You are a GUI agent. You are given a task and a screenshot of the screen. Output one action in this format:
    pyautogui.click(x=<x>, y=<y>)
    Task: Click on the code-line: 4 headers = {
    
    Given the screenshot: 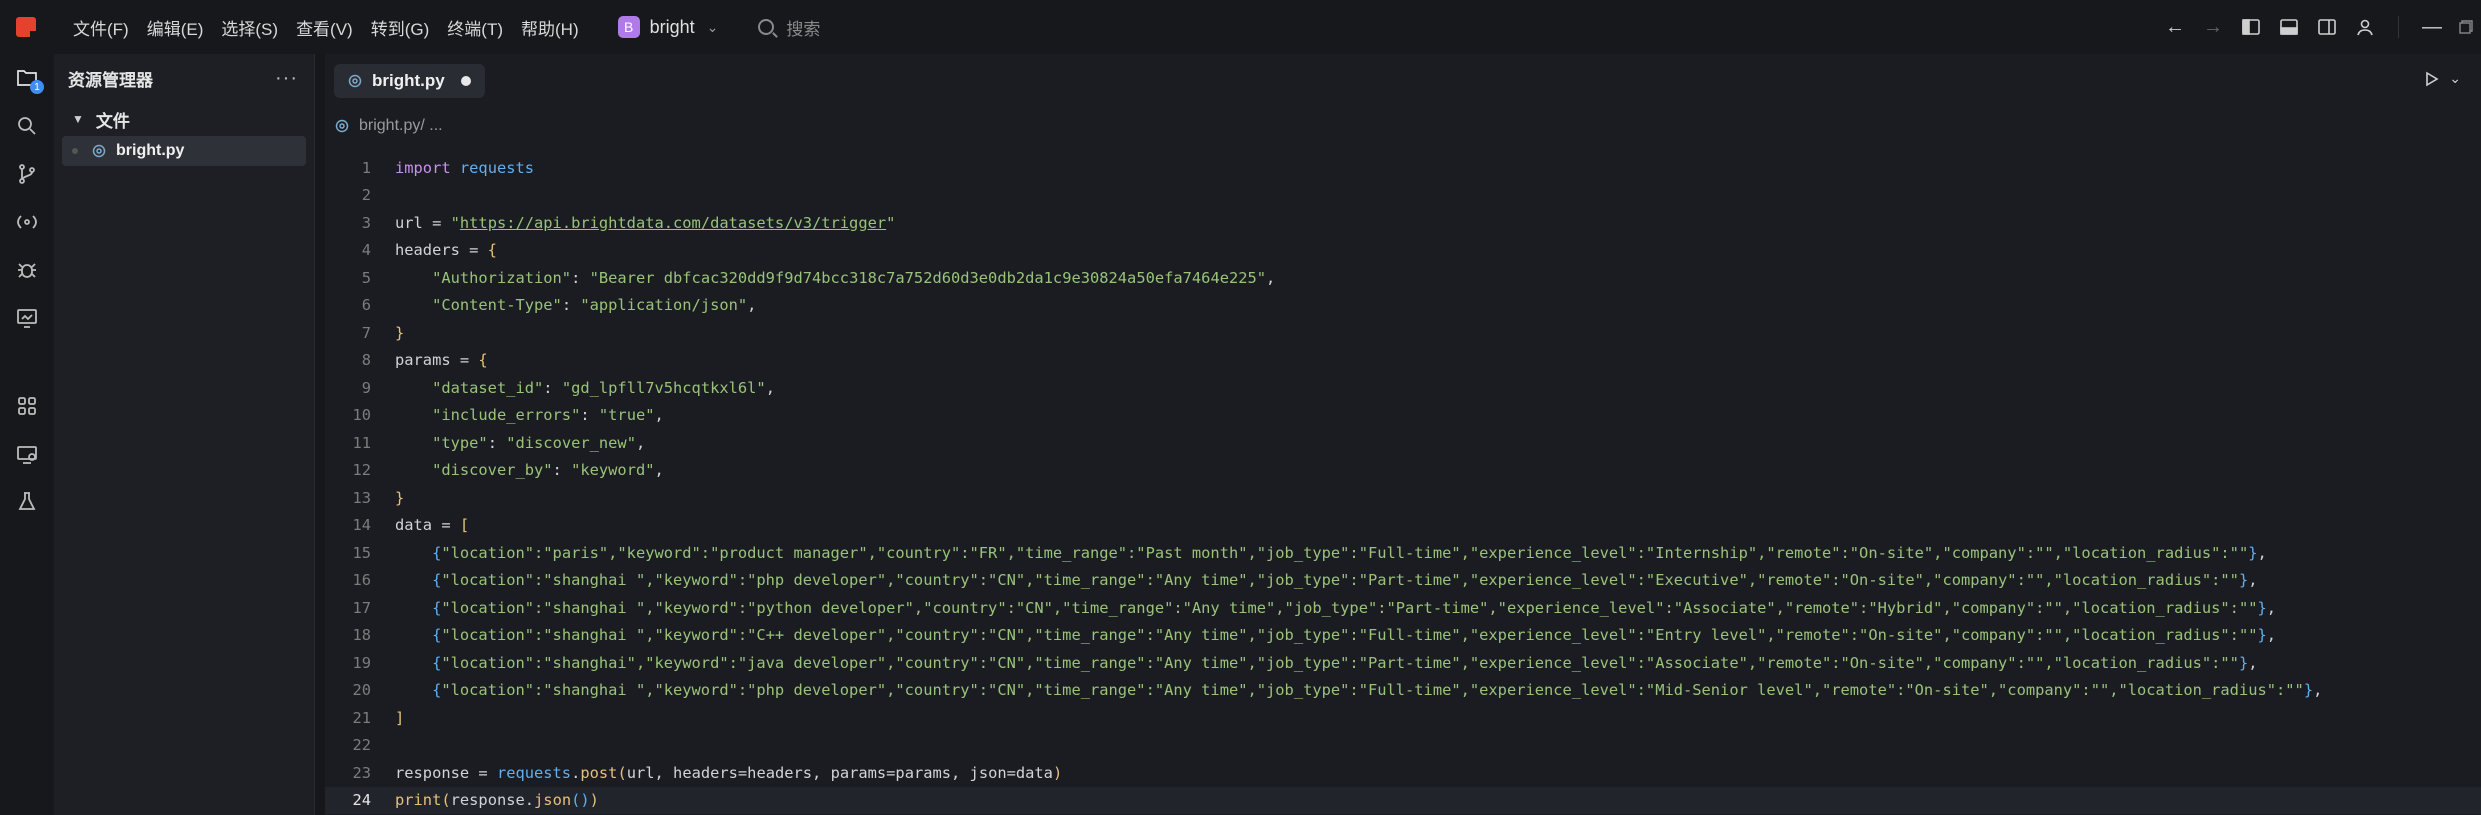 What is the action you would take?
    pyautogui.click(x=1403, y=251)
    